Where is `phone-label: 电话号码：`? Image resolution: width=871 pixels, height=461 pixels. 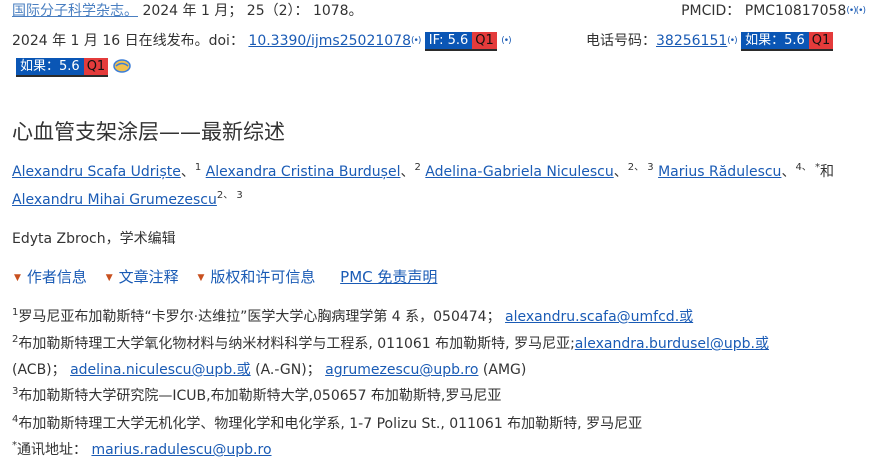 phone-label: 电话号码： is located at coordinates (621, 41).